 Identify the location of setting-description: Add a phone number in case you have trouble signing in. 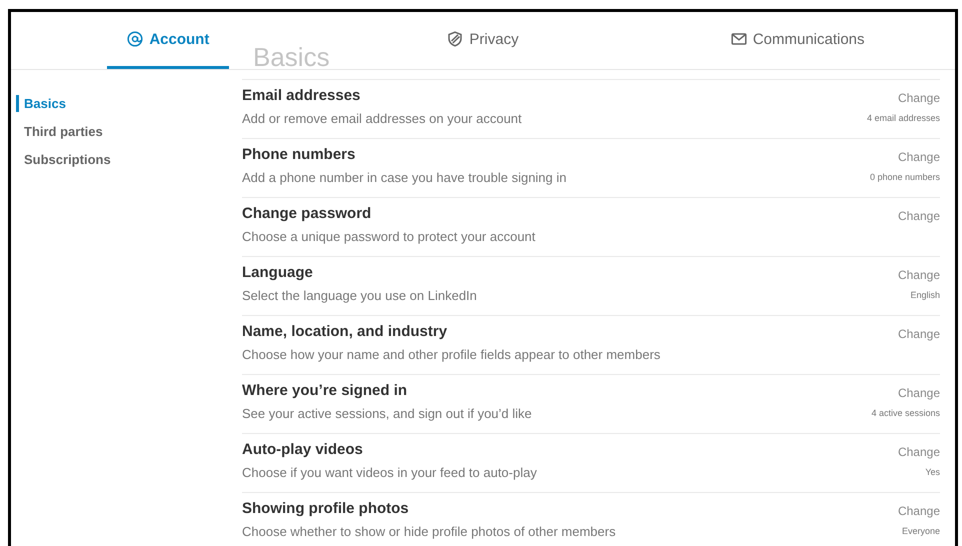
(404, 177).